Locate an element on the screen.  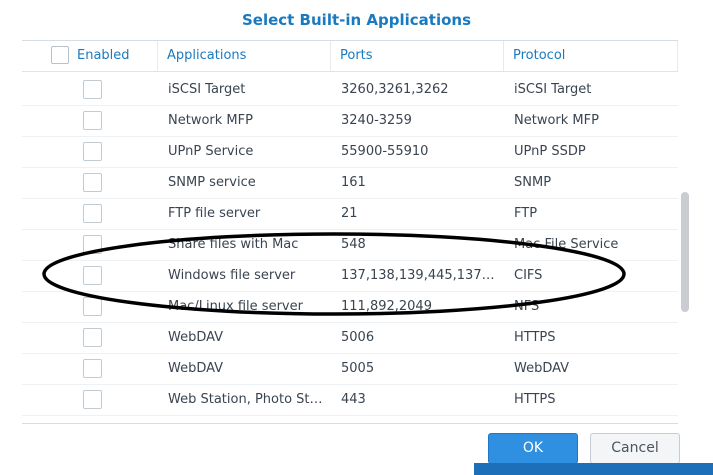
app-name-cell: UPnP Service is located at coordinates (211, 151).